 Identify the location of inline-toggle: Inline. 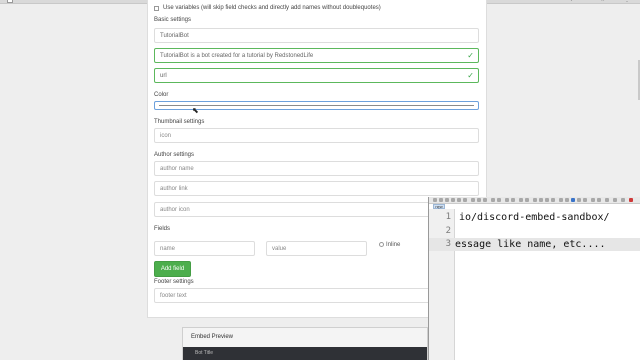
(389, 245).